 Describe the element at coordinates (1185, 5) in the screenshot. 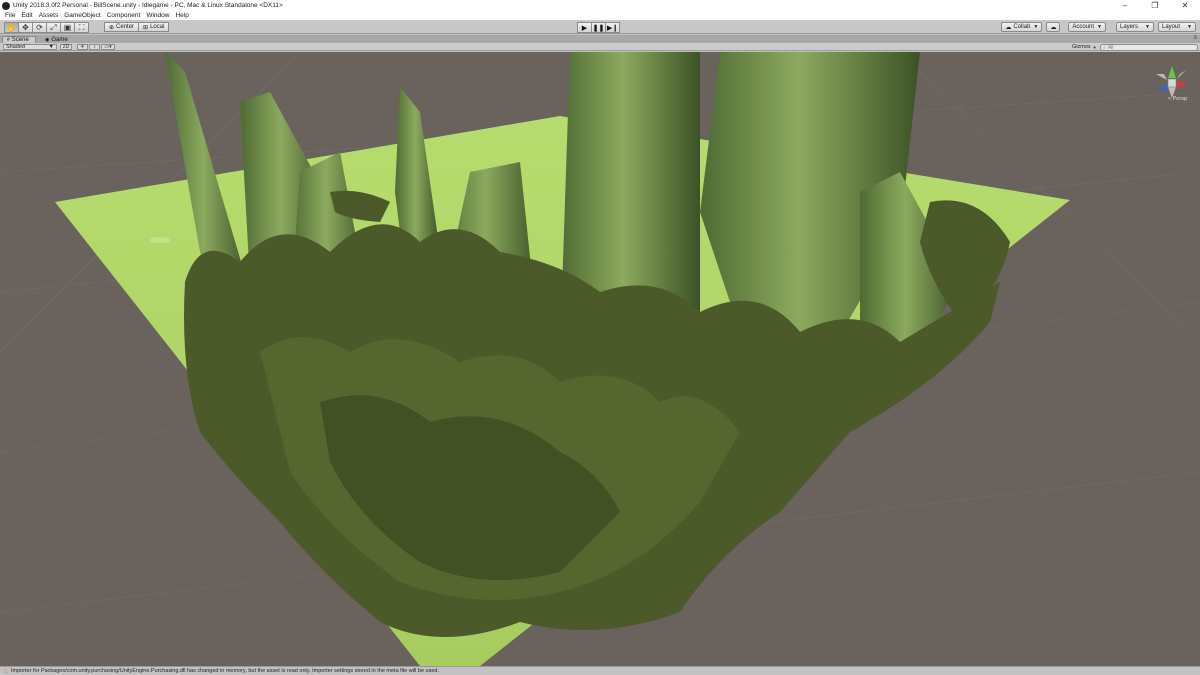

I see `close-button: ✕` at that location.